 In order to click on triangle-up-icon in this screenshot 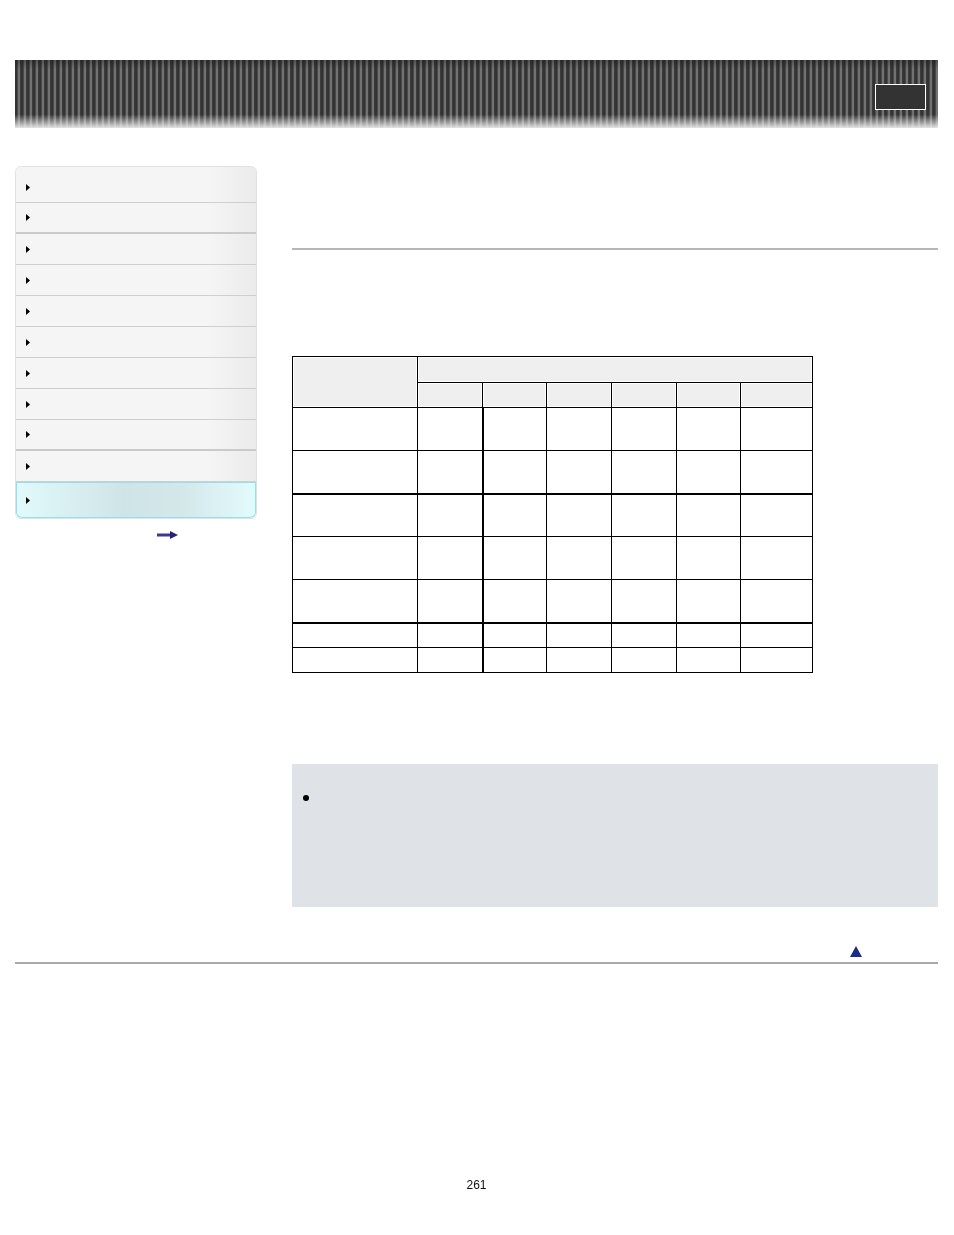, I will do `click(856, 951)`.